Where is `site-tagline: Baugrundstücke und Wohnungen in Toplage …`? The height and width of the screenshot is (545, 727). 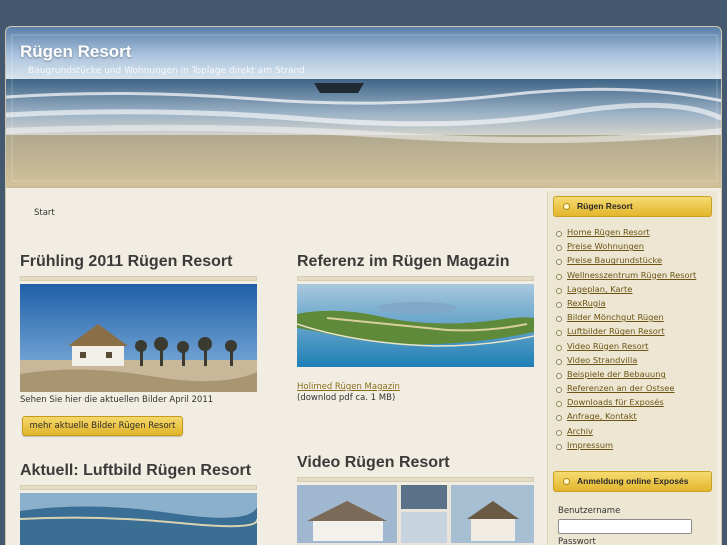 site-tagline: Baugrundstücke und Wohnungen in Toplage … is located at coordinates (166, 71).